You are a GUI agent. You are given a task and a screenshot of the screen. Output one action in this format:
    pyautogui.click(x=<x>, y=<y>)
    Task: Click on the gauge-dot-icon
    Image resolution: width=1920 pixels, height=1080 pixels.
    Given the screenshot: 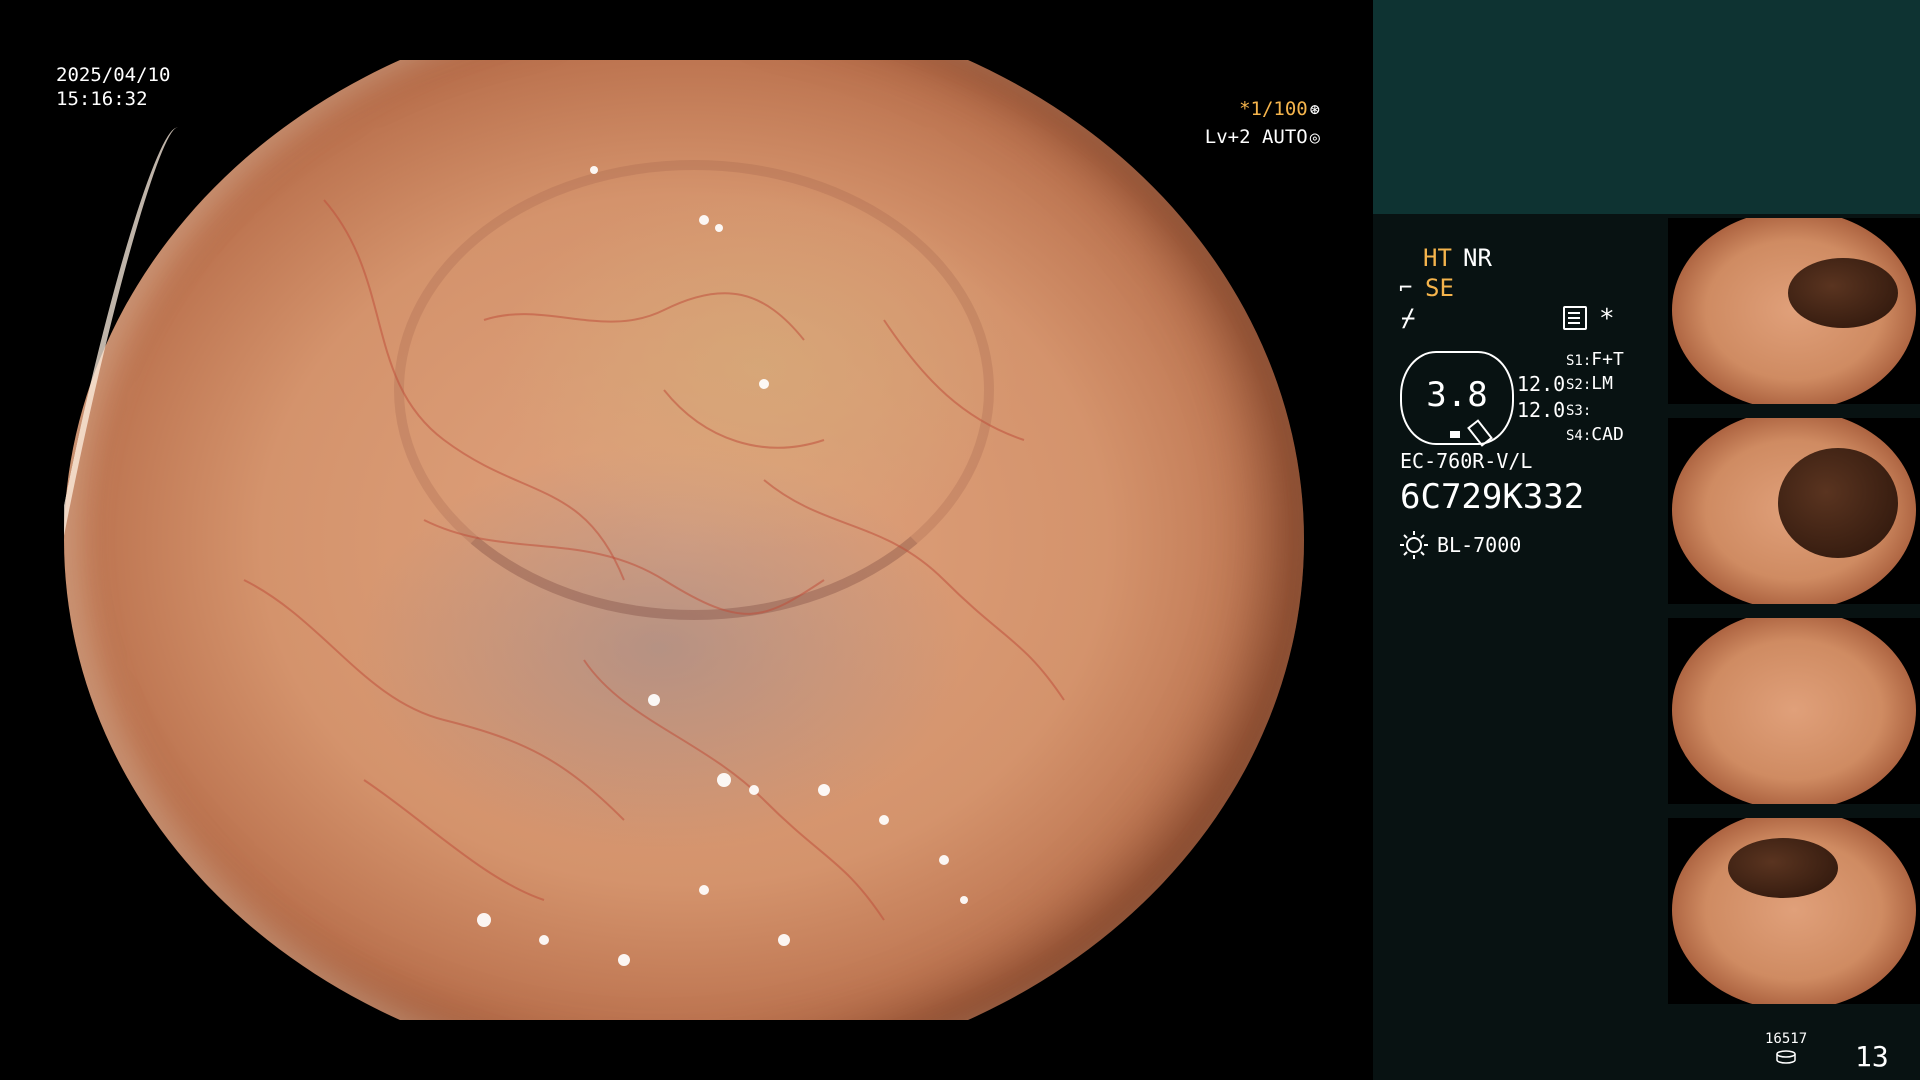 What is the action you would take?
    pyautogui.click(x=1455, y=434)
    